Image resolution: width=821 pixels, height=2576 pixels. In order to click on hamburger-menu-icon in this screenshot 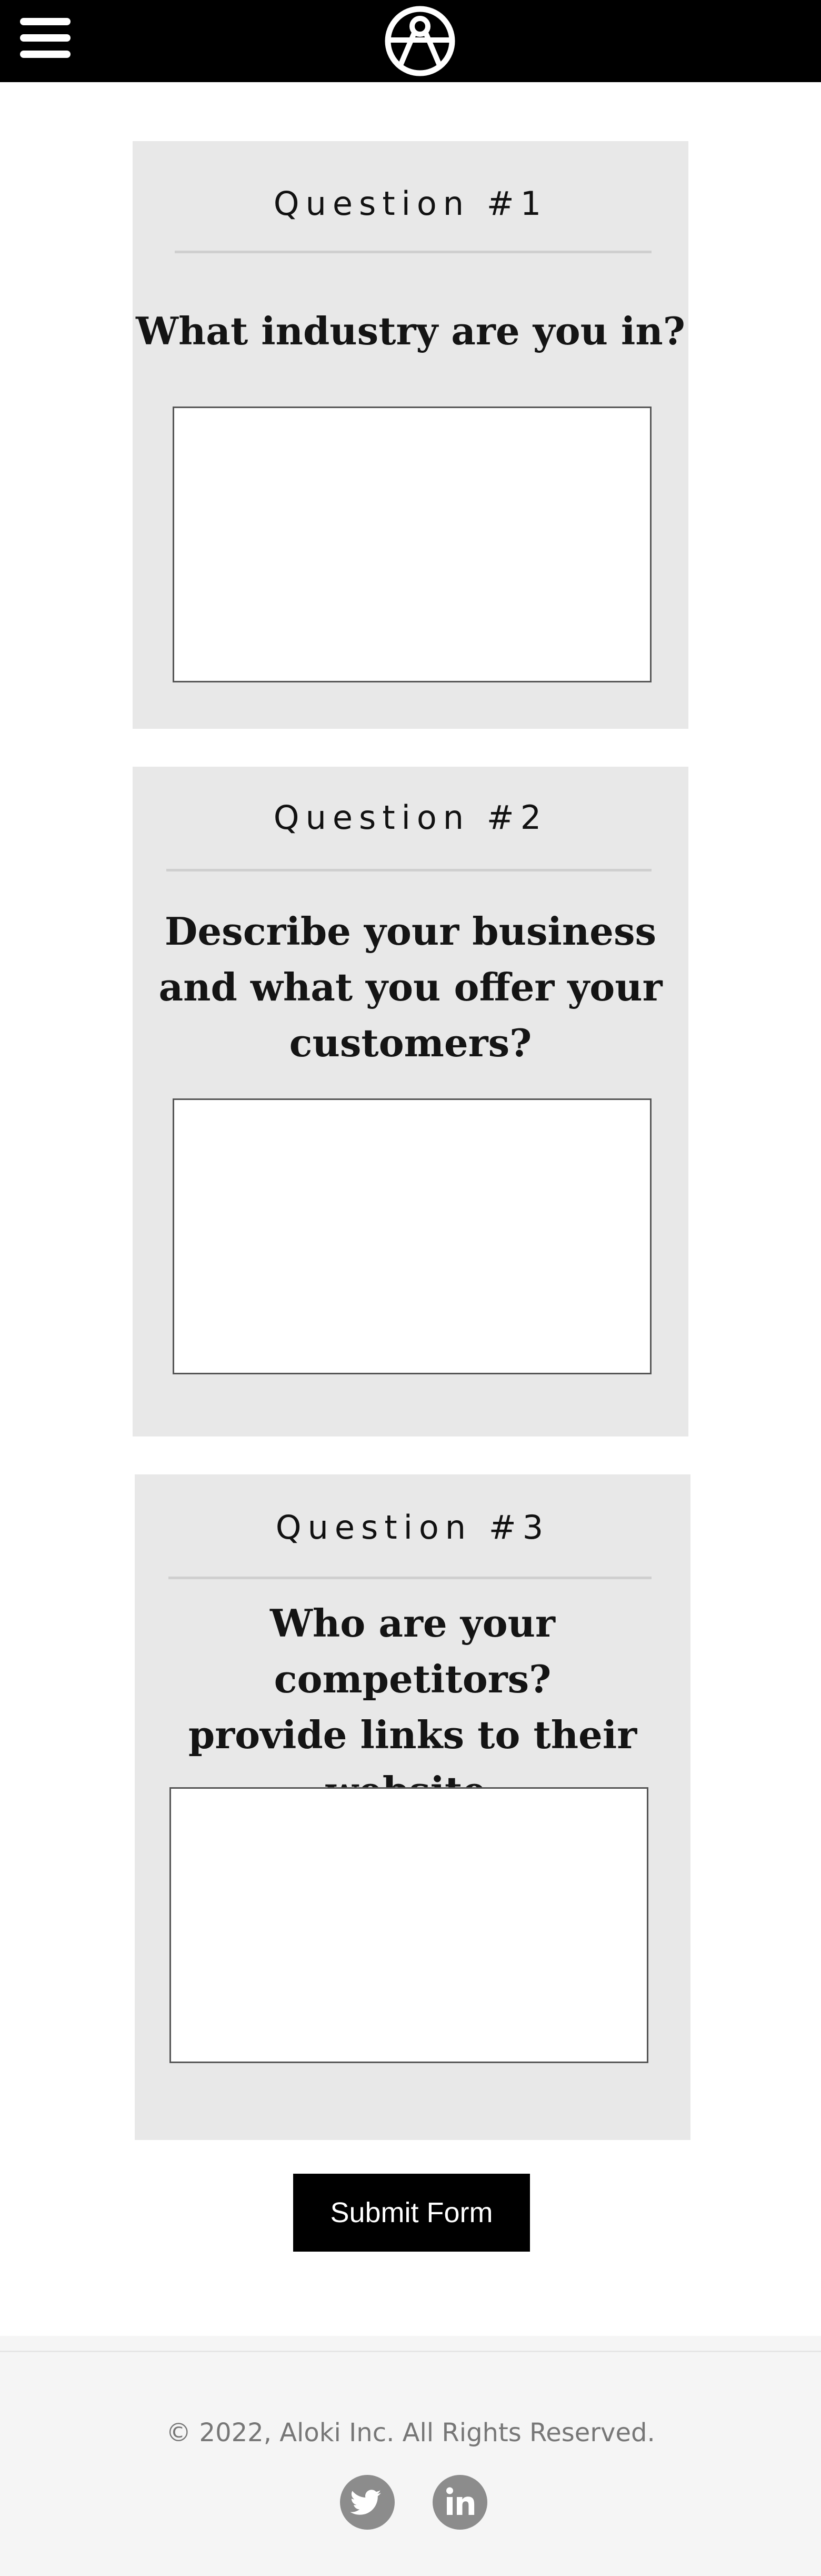, I will do `click(46, 38)`.